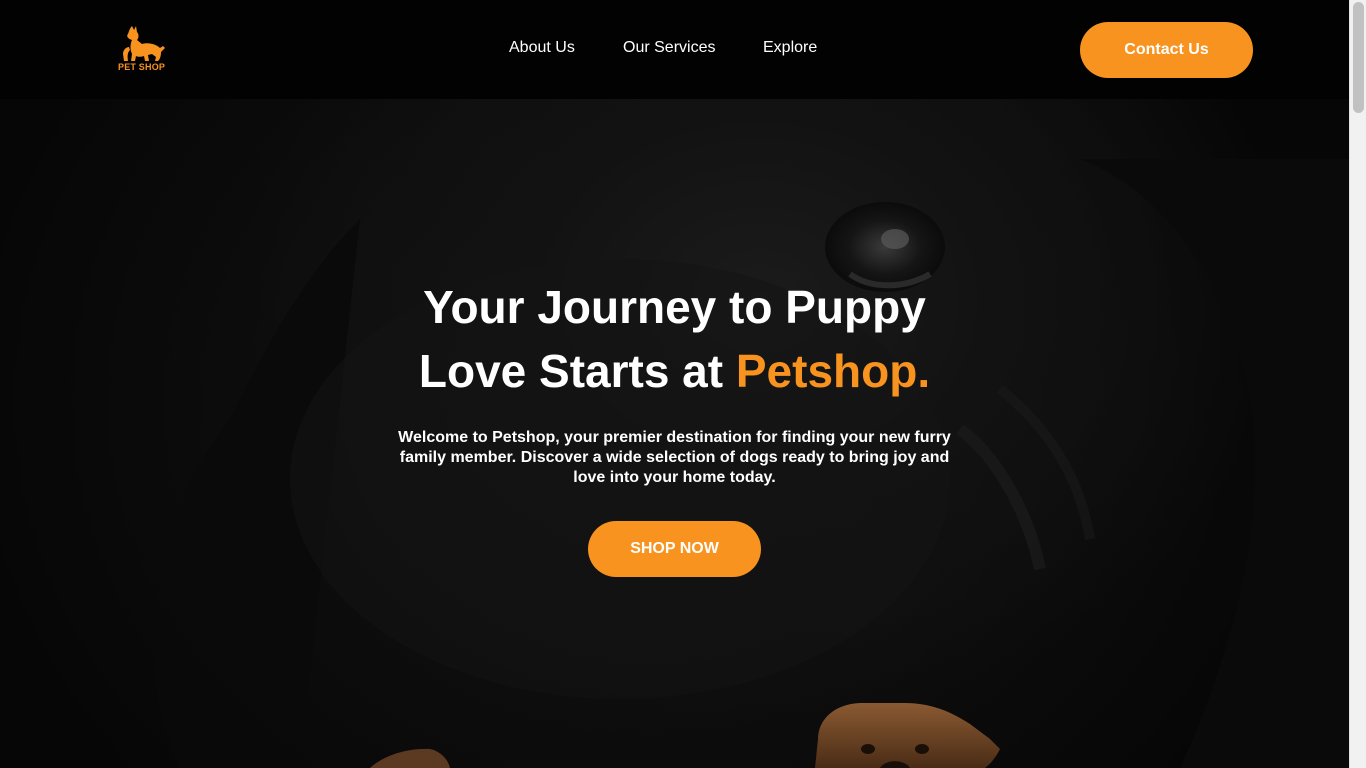  I want to click on contact-us-button: Contact Us, so click(1166, 50).